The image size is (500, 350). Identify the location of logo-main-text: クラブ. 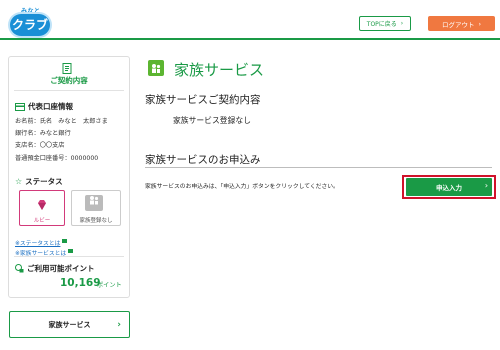
(30, 25).